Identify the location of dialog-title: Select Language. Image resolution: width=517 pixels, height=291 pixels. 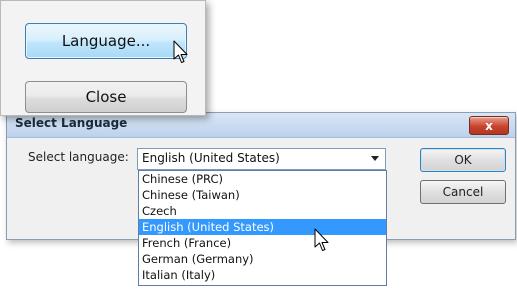
(71, 123).